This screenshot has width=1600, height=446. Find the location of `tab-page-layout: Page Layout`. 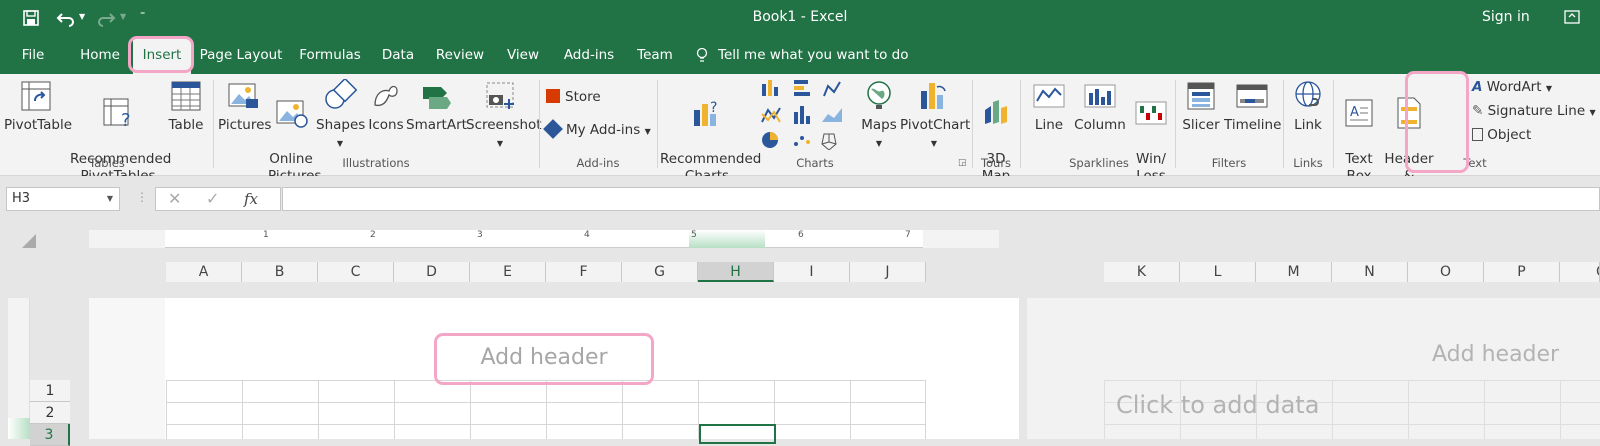

tab-page-layout: Page Layout is located at coordinates (241, 55).